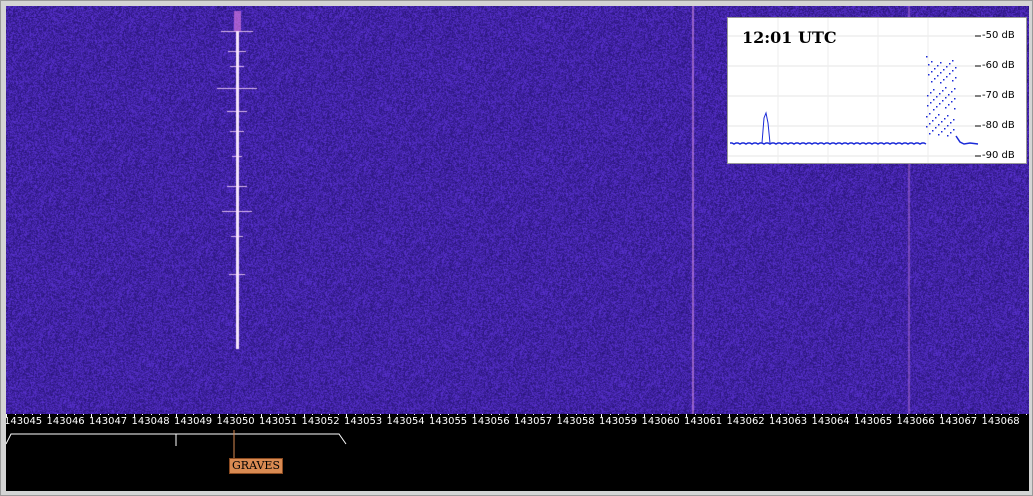 This screenshot has width=1033, height=496. Describe the element at coordinates (998, 125) in the screenshot. I see `db-label-80: -80 dB` at that location.